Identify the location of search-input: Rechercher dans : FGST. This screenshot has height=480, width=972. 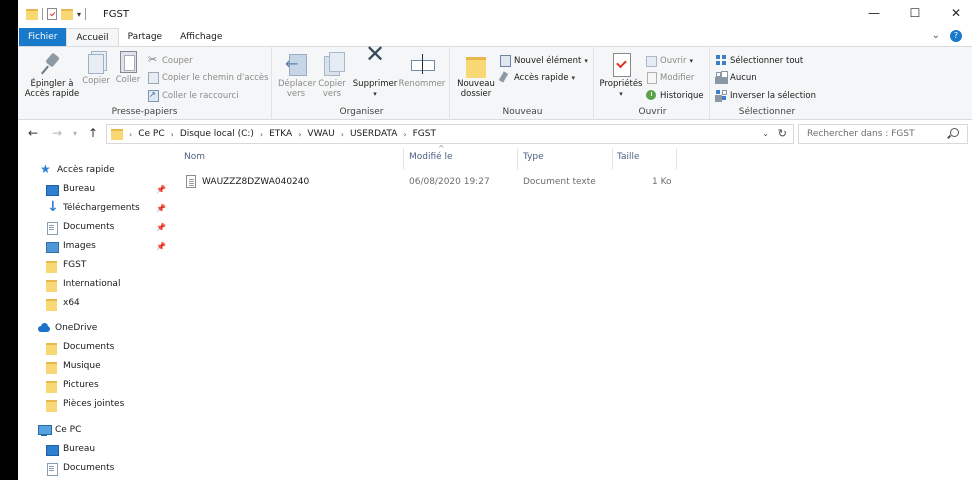
(883, 134).